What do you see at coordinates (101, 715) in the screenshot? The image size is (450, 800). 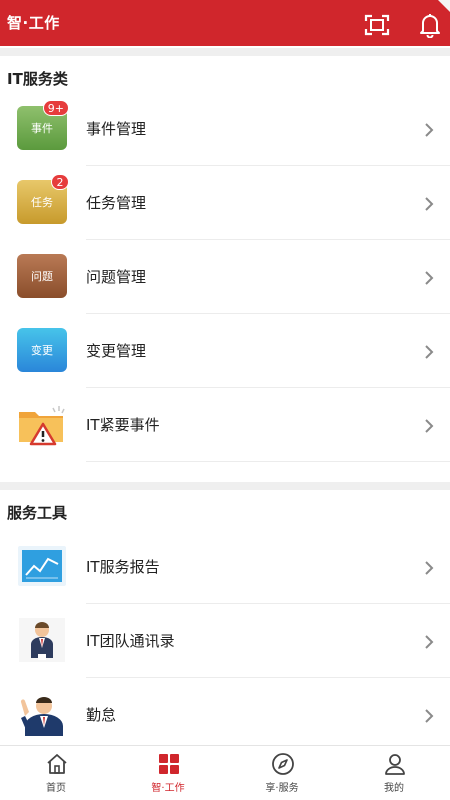 I see `row-label: 勤怠` at bounding box center [101, 715].